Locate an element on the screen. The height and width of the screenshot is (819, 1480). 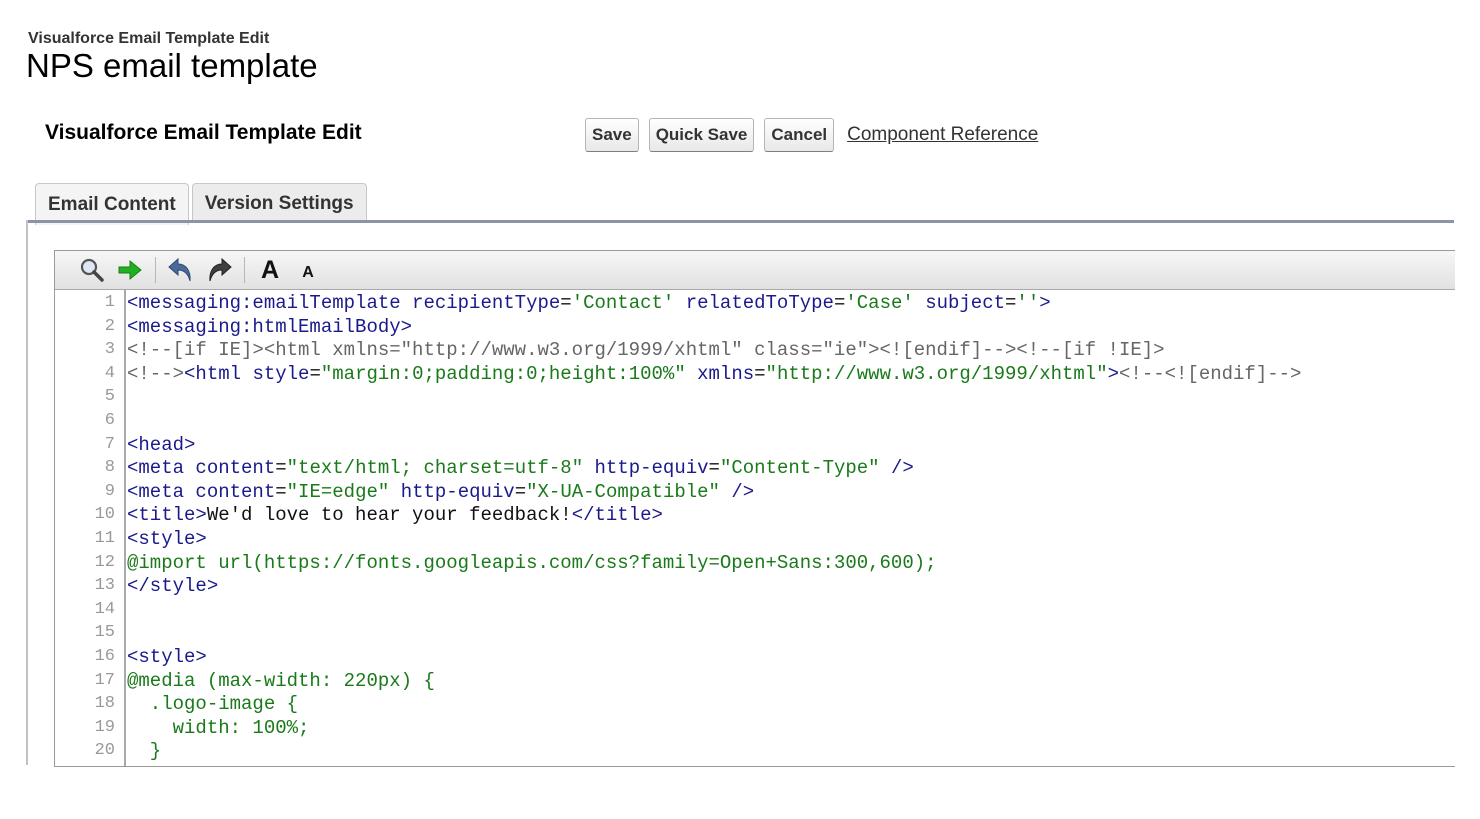
code-token: <head> is located at coordinates (161, 444).